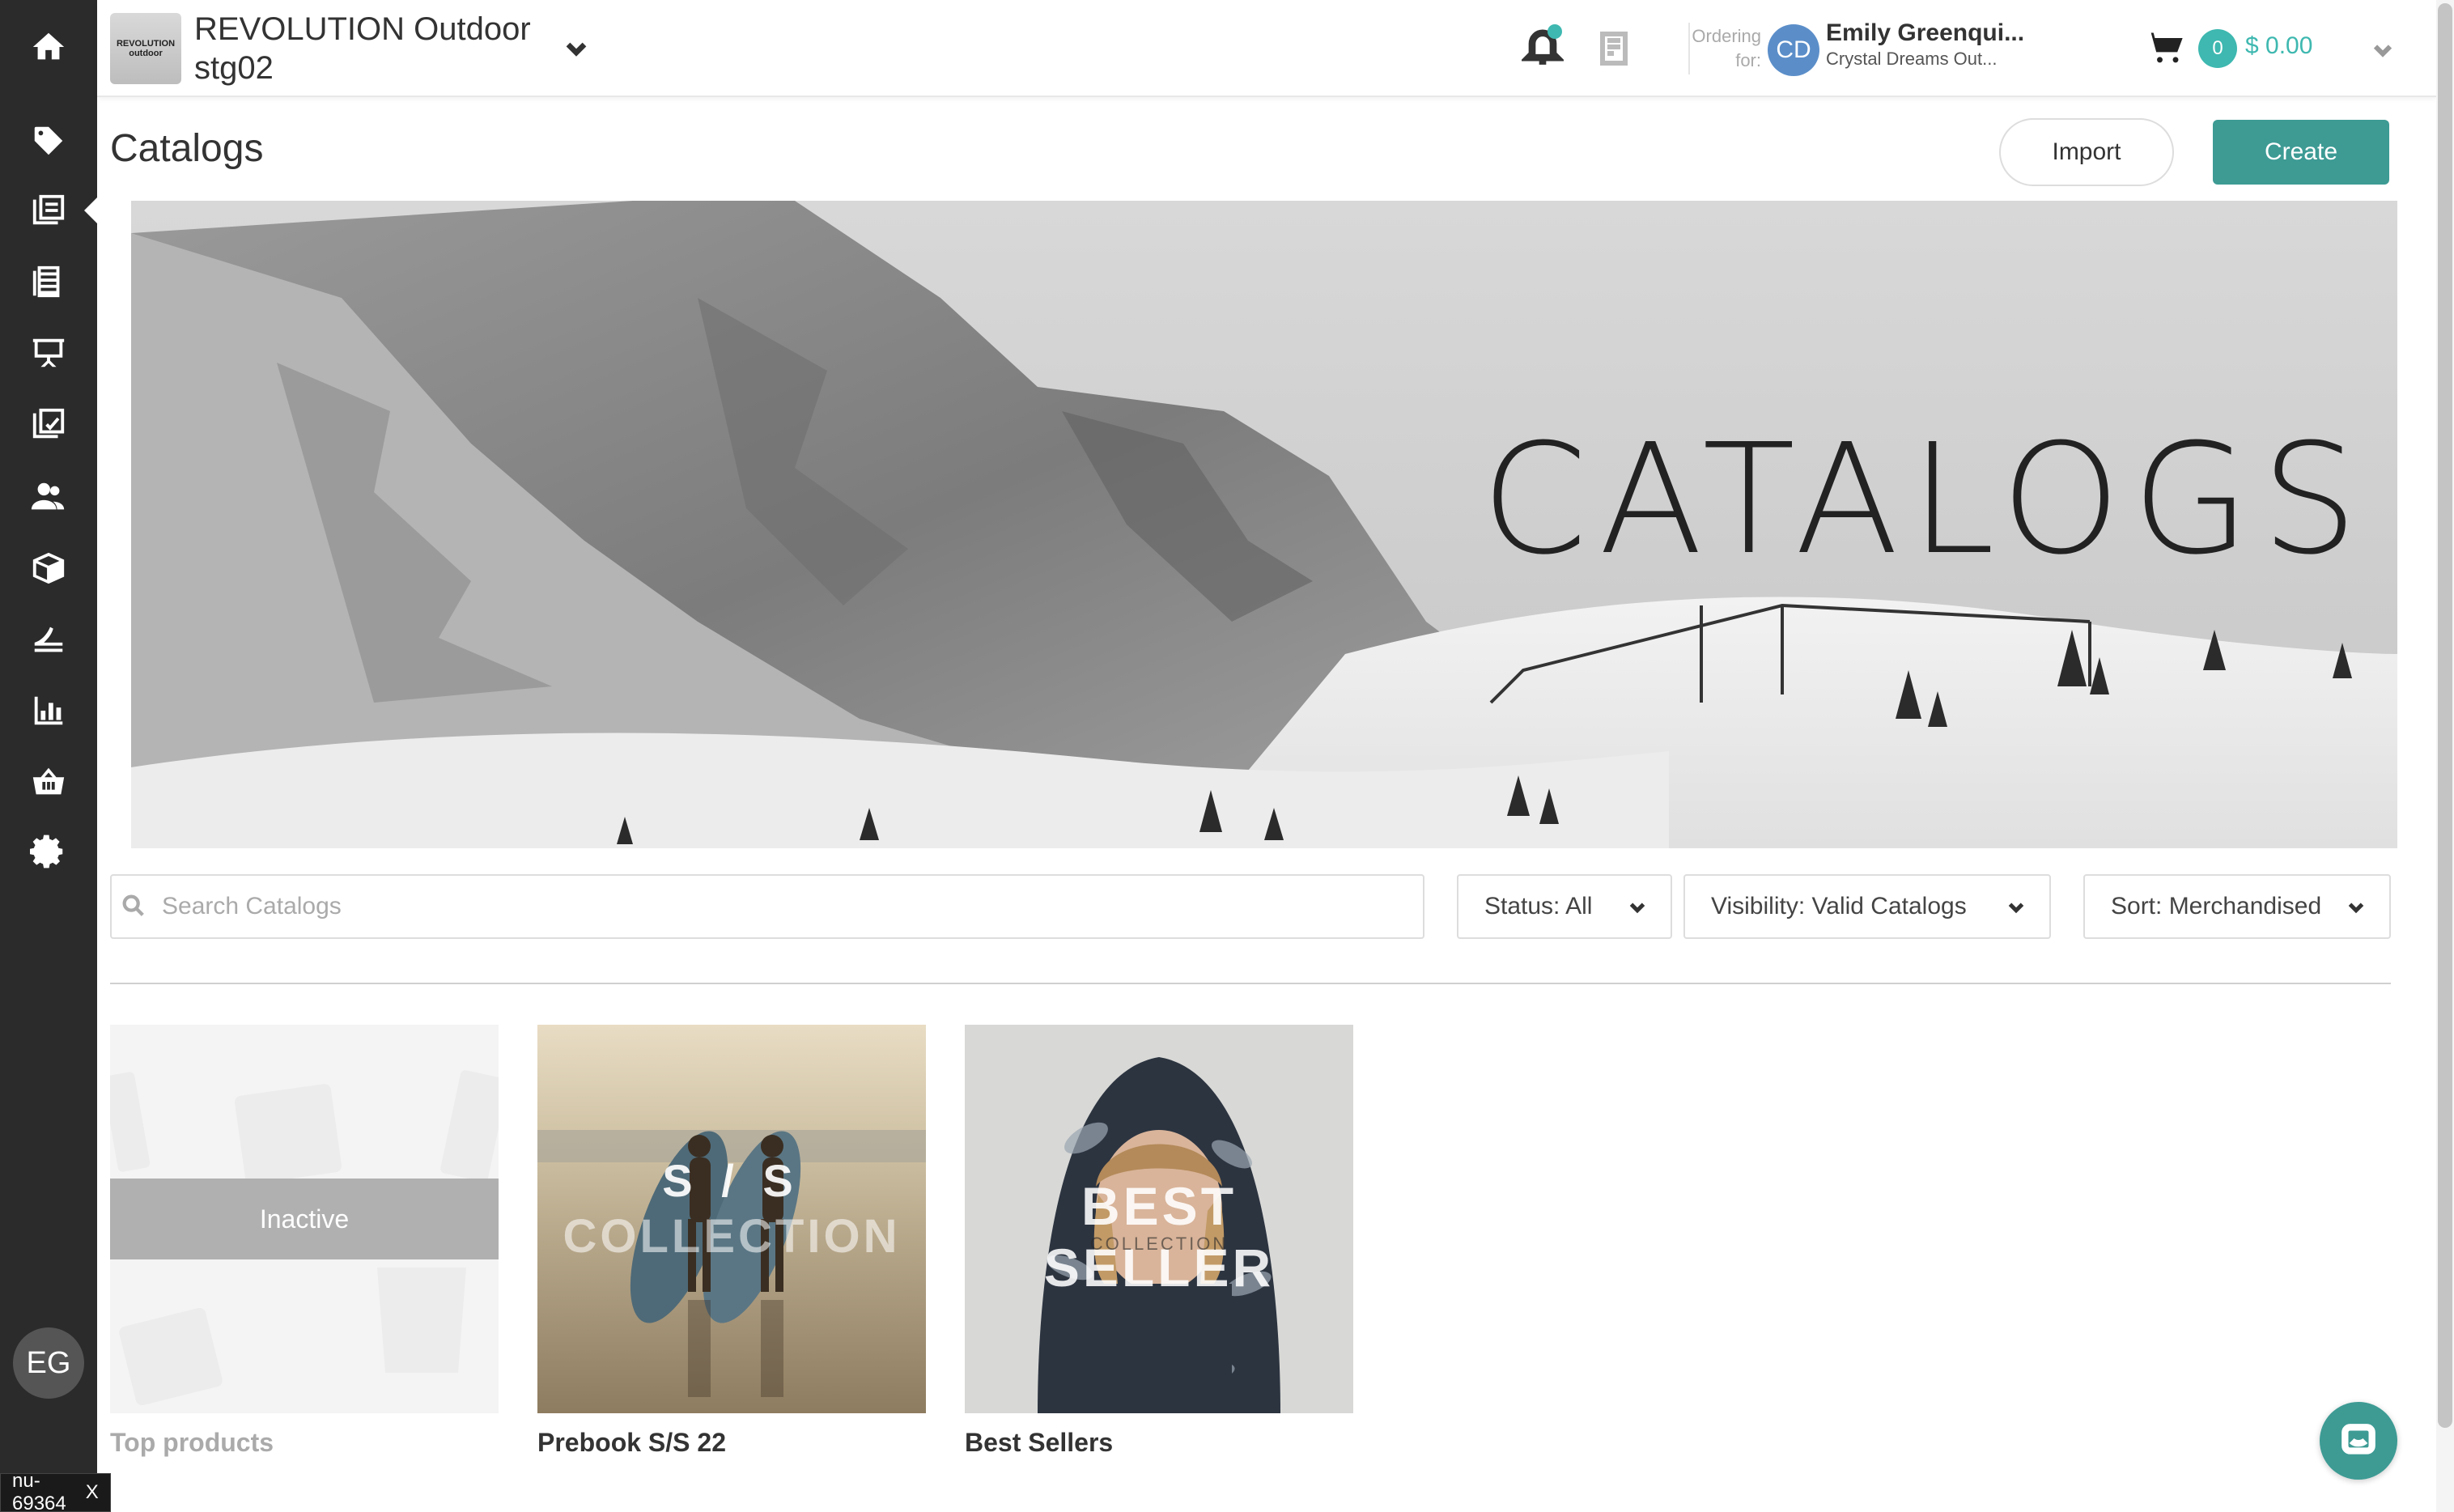 This screenshot has width=2454, height=1512. I want to click on environment-tag-label: nu-69364, so click(39, 1491).